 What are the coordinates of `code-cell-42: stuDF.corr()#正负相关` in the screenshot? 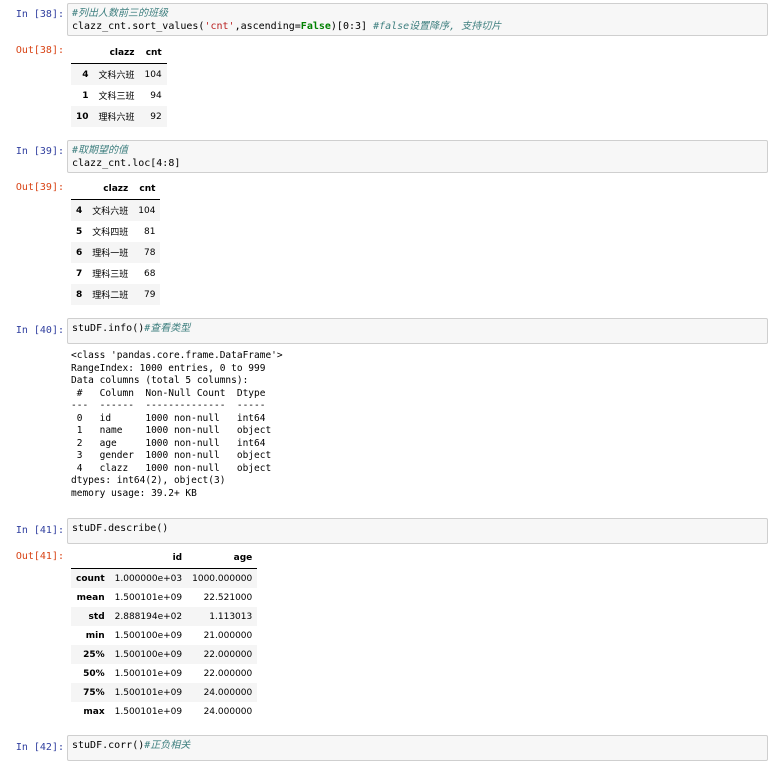 It's located at (417, 748).